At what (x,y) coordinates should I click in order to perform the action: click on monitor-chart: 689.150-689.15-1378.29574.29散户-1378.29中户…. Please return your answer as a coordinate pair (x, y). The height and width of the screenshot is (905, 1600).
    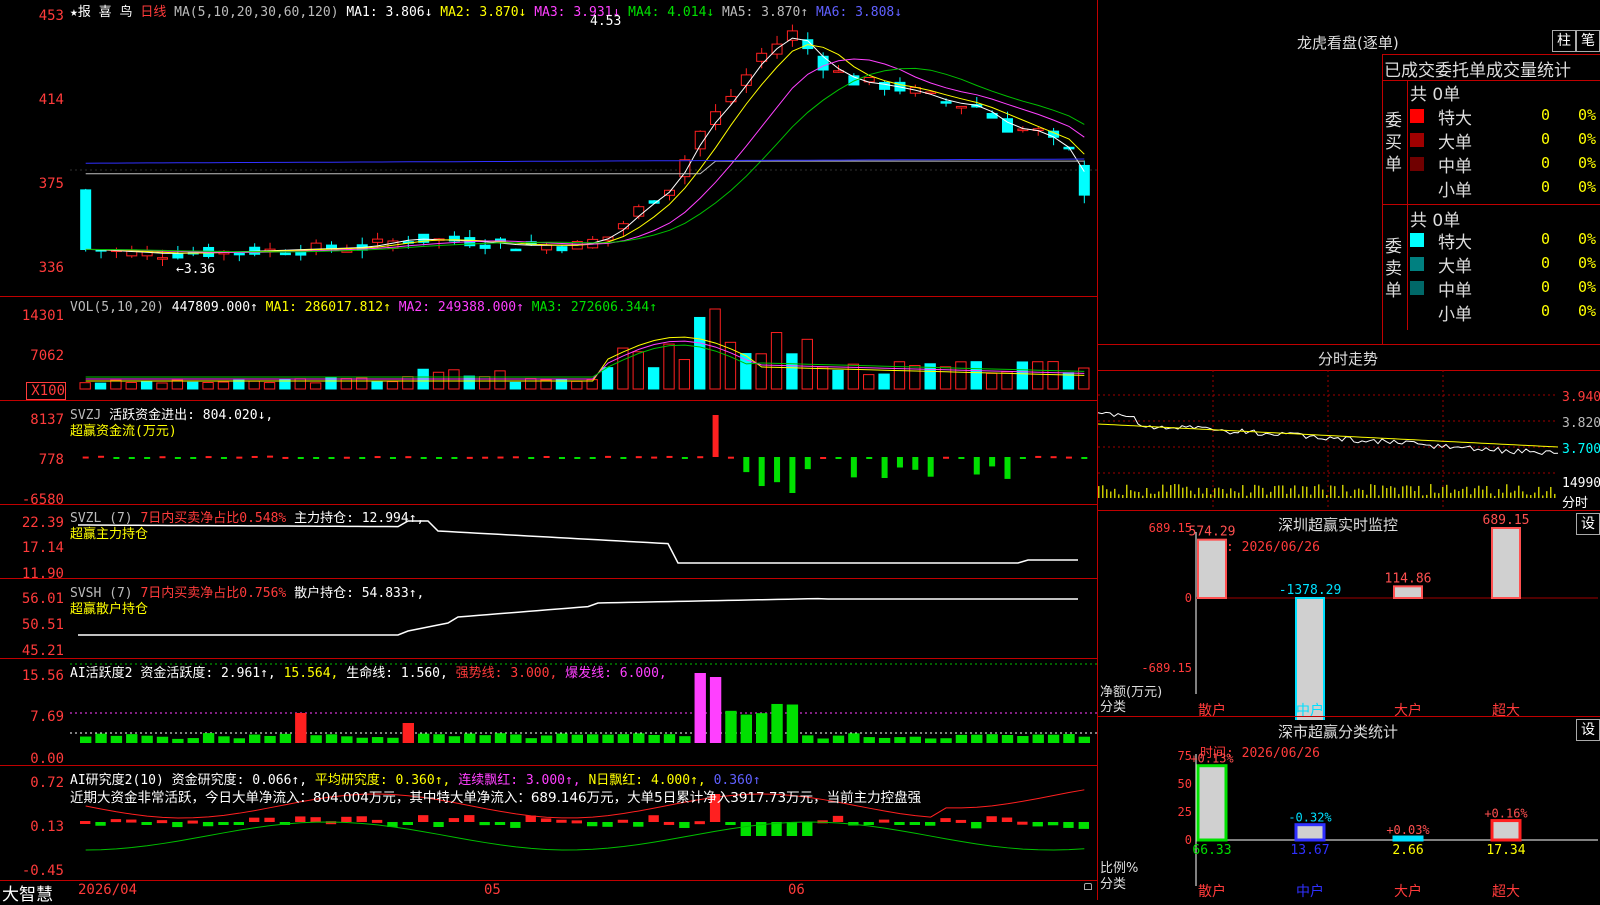
    Looking at the image, I should click on (1349, 615).